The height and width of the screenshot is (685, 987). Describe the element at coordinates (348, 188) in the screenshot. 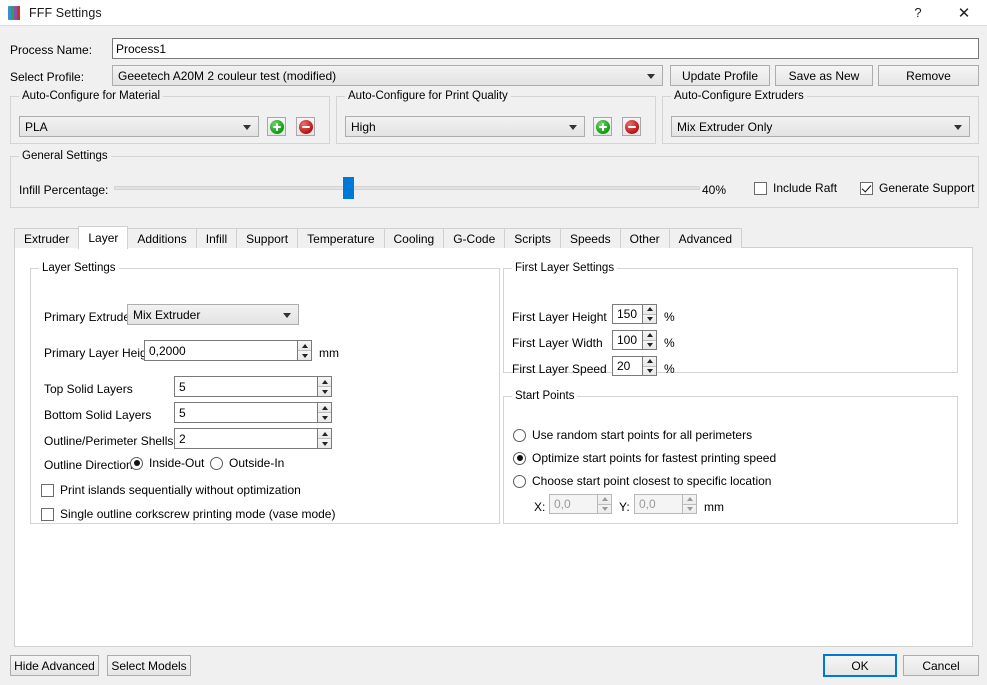

I see `infill-slider-thumb` at that location.